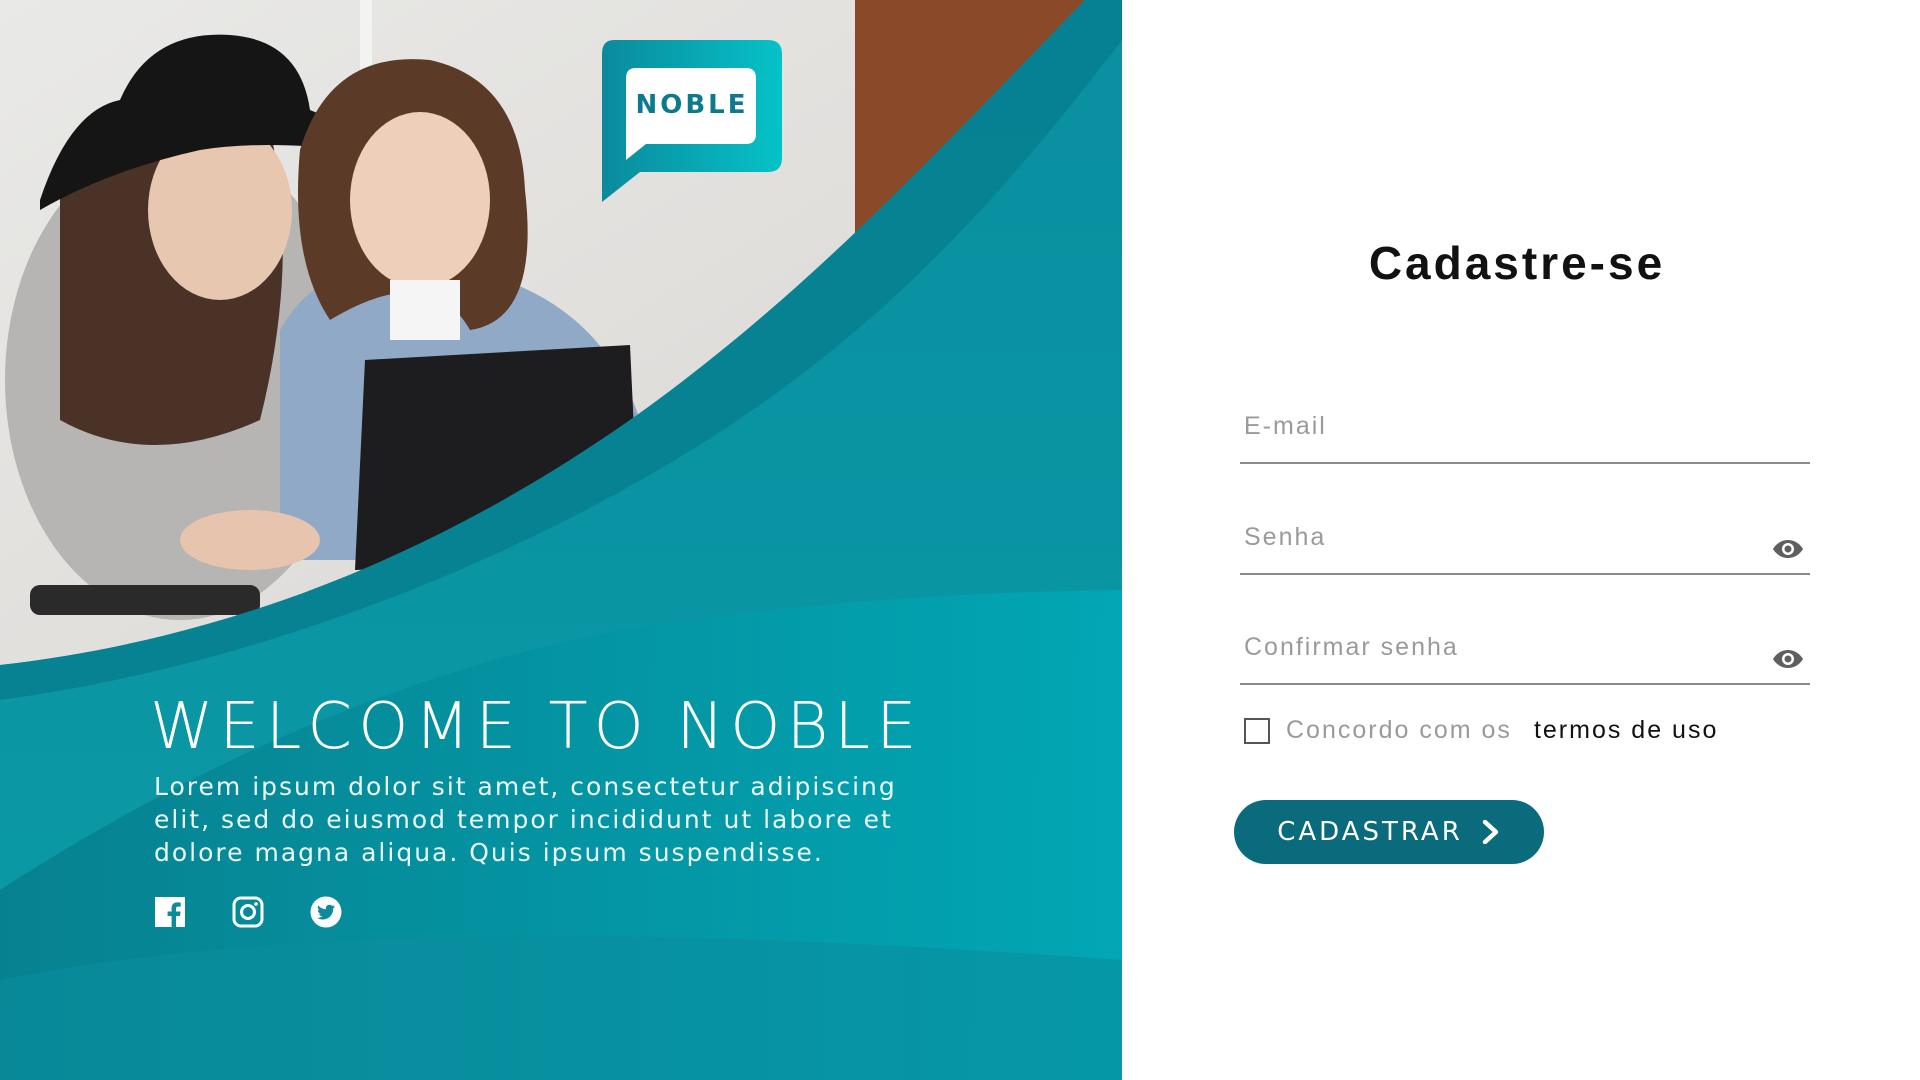 This screenshot has width=1920, height=1080. Describe the element at coordinates (1257, 730) in the screenshot. I see `terms-checkbox` at that location.